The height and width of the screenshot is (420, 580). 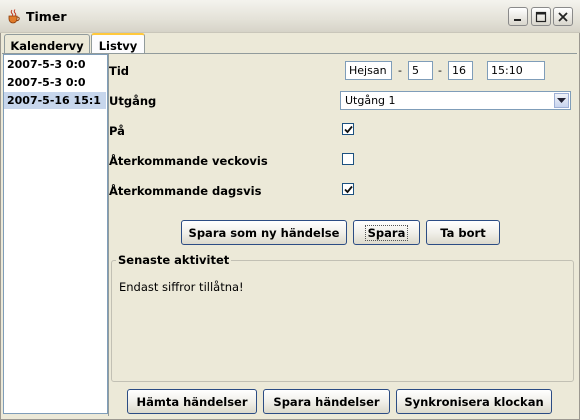 What do you see at coordinates (118, 43) in the screenshot?
I see `tab-listvy: Listvy` at bounding box center [118, 43].